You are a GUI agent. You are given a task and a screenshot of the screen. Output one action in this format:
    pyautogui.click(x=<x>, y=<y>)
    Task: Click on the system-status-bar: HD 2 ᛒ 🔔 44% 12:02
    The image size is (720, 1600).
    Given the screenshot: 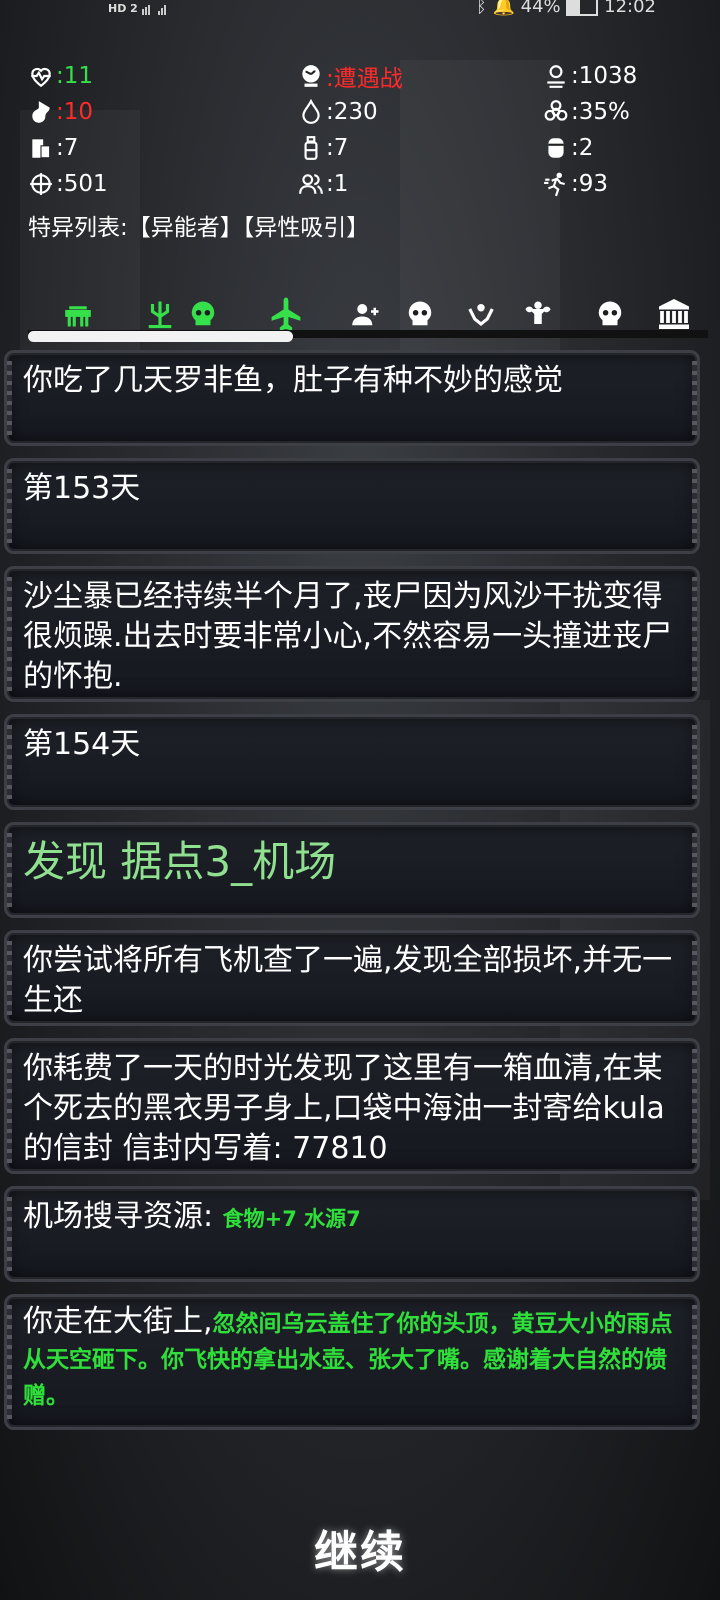 What is the action you would take?
    pyautogui.click(x=360, y=11)
    